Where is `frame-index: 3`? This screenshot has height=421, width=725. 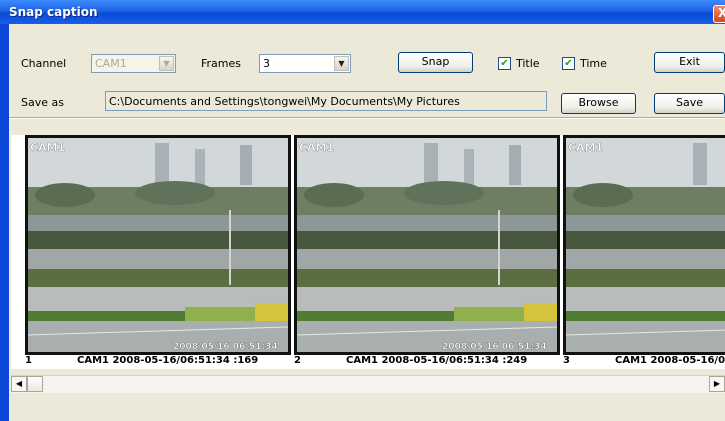 frame-index: 3 is located at coordinates (566, 360).